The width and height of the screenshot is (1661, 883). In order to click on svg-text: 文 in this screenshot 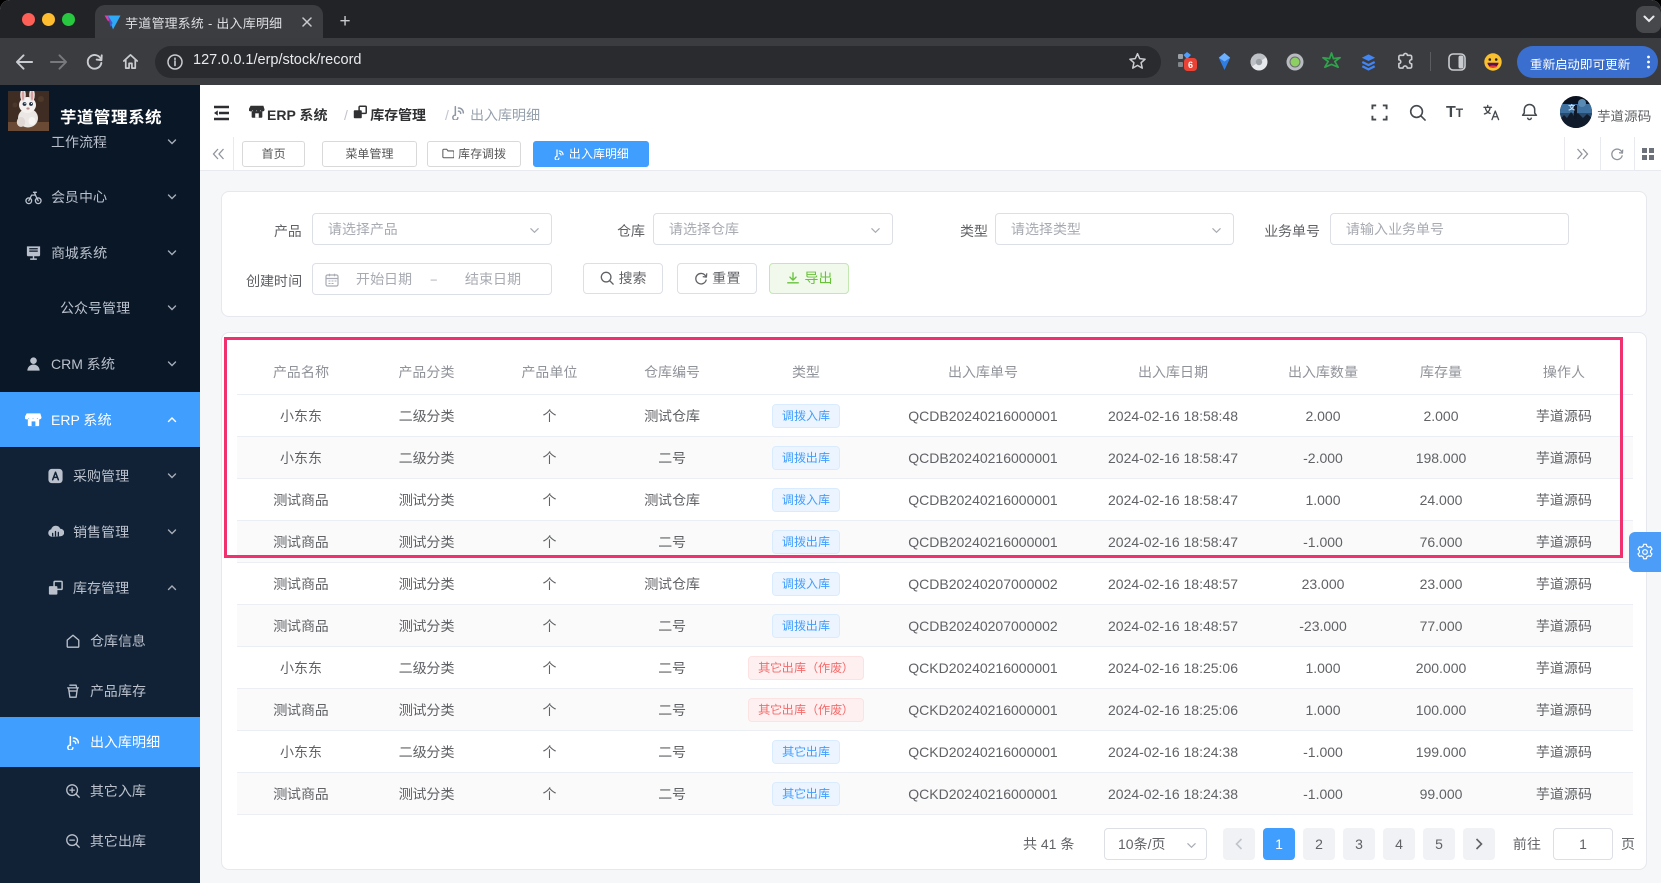, I will do `click(1572, 108)`.